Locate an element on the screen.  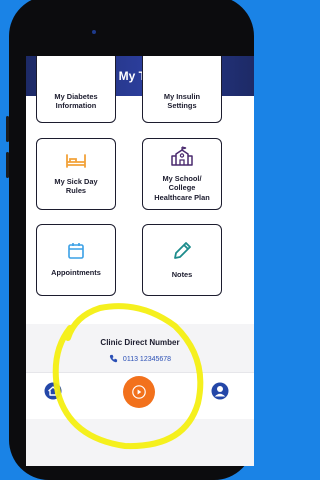
center-action-button is located at coordinates (139, 392).